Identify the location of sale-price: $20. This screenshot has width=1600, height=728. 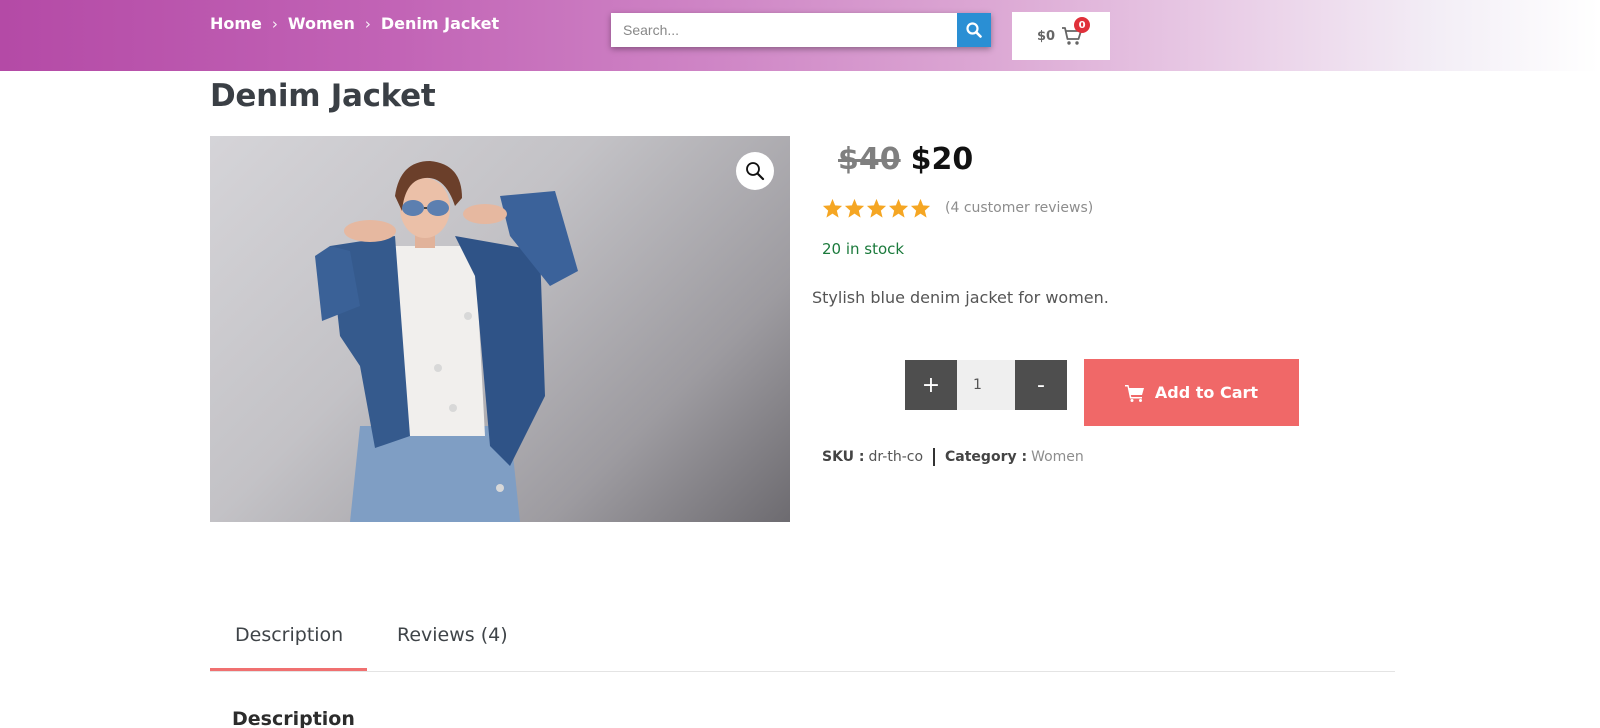
(942, 159).